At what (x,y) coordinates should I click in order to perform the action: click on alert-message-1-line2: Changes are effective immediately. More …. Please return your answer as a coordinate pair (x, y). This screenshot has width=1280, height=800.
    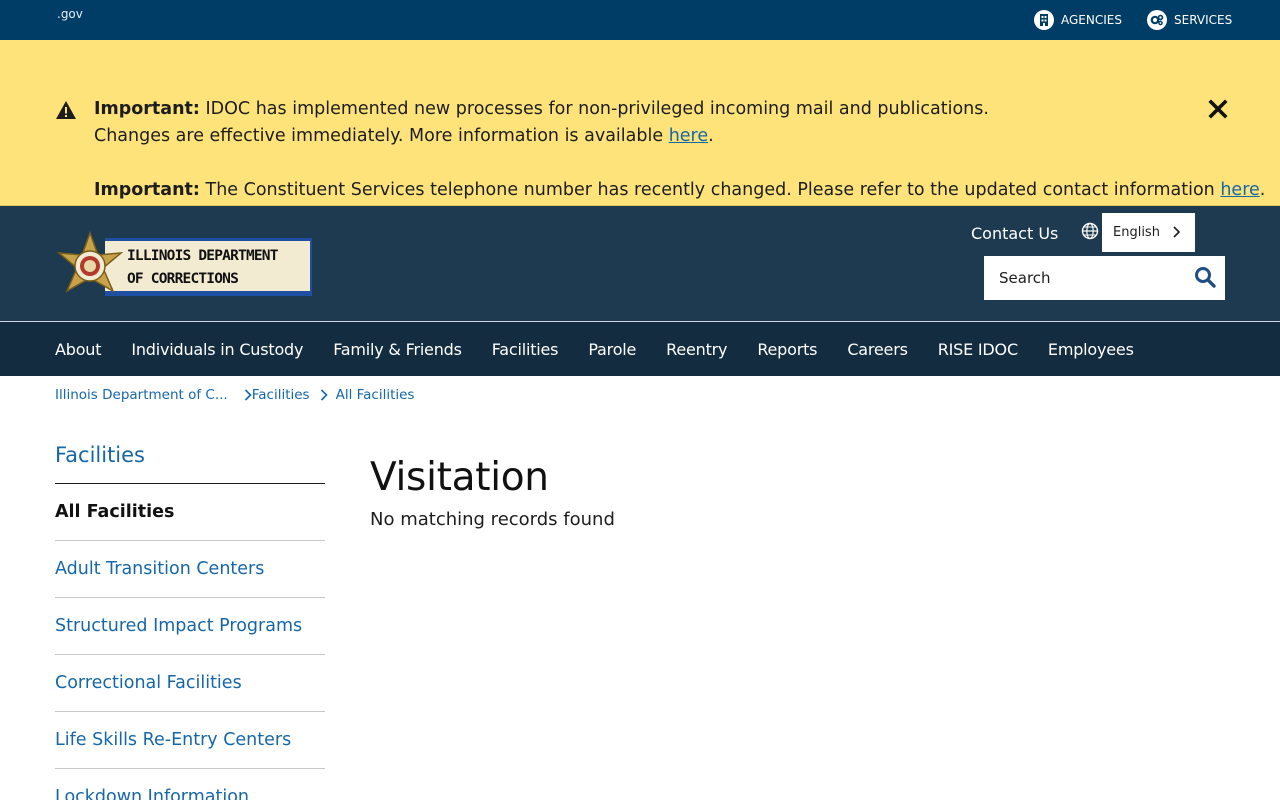
    Looking at the image, I should click on (404, 136).